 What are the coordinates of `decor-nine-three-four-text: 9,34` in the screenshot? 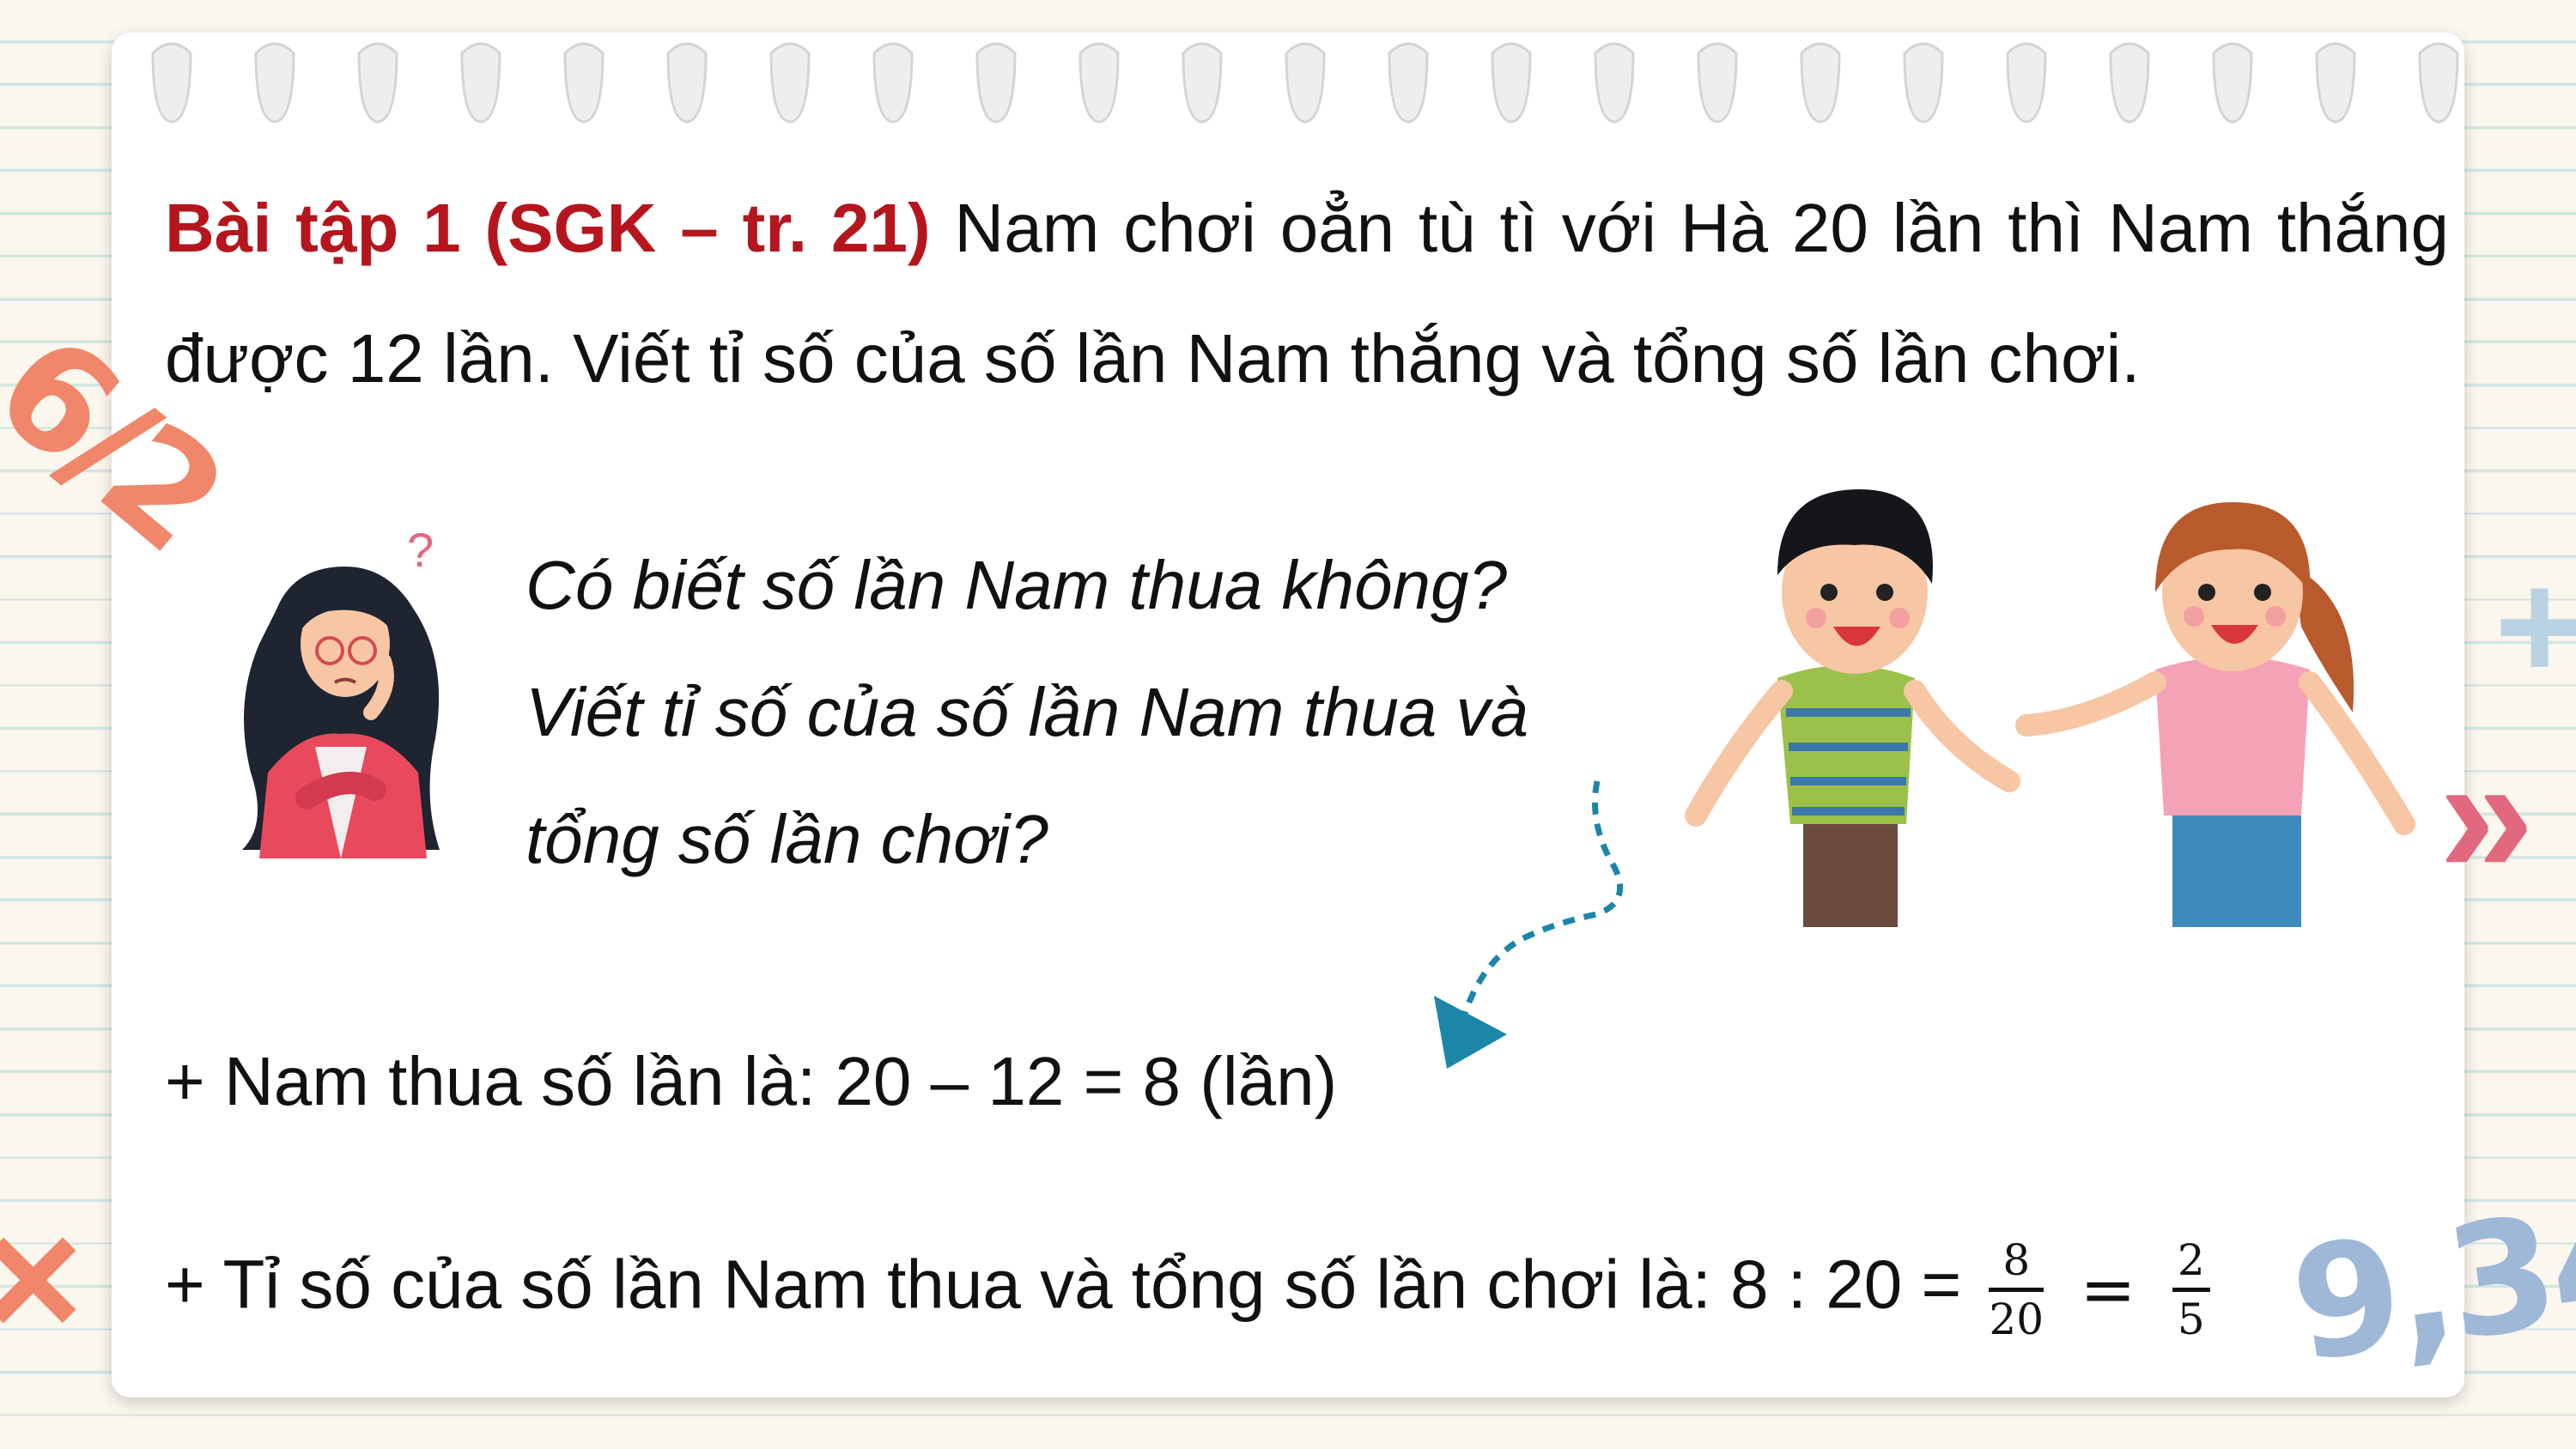 It's located at (2428, 1282).